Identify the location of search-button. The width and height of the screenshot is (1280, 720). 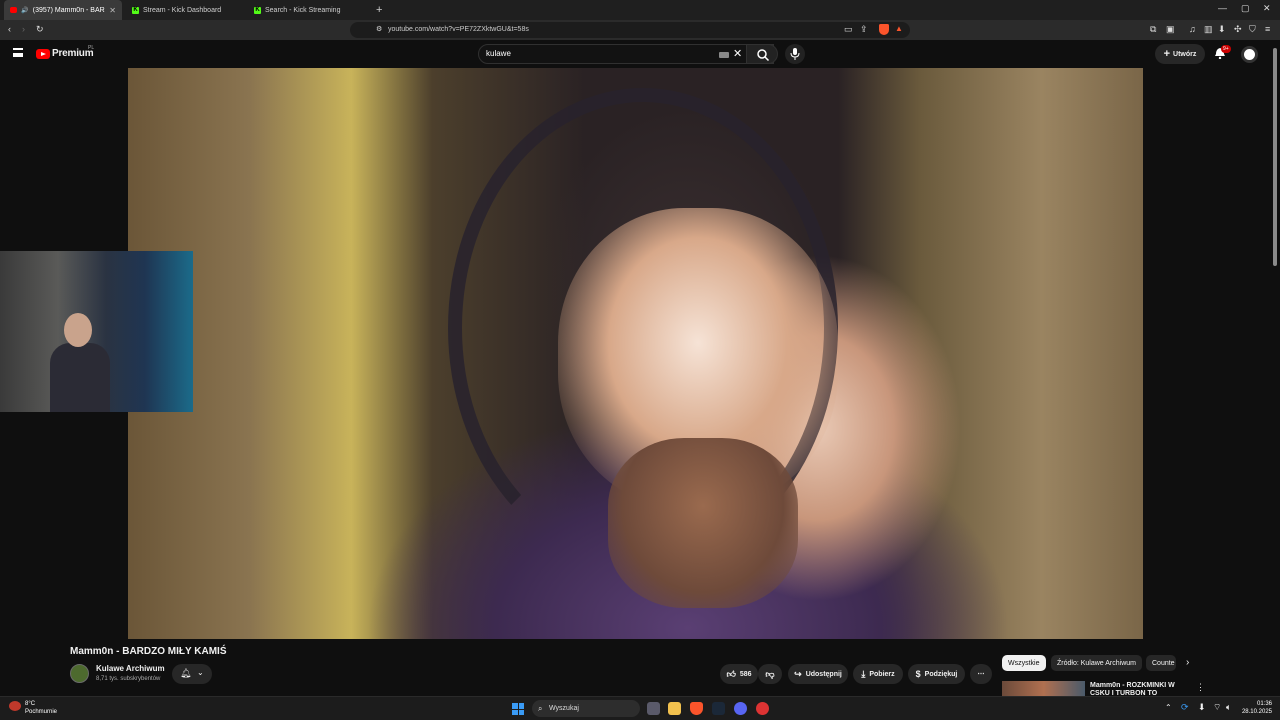
(762, 54).